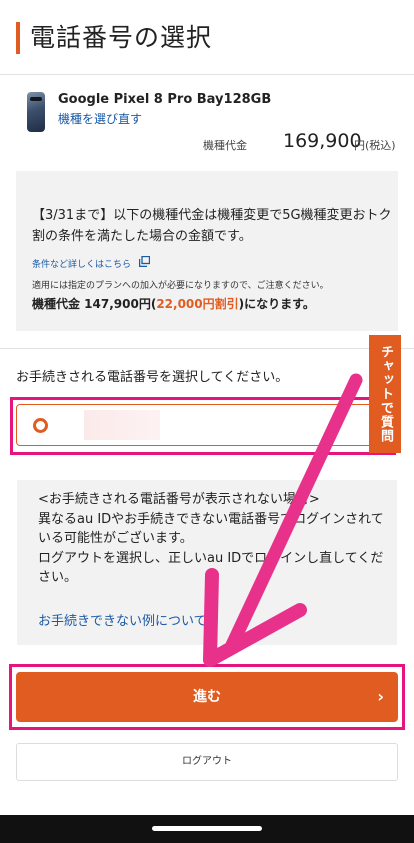 This screenshot has width=414, height=843. I want to click on discounted-price-text: 機種代金 147,900円(22,000円割引)になります。, so click(173, 303).